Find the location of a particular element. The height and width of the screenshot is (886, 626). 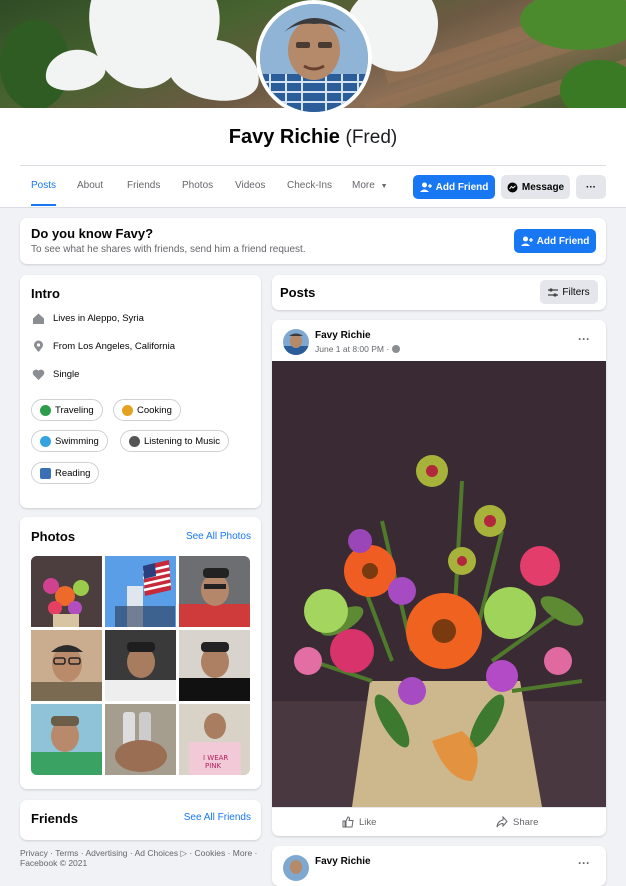

profile-alt-name: (Fred) is located at coordinates (371, 137).